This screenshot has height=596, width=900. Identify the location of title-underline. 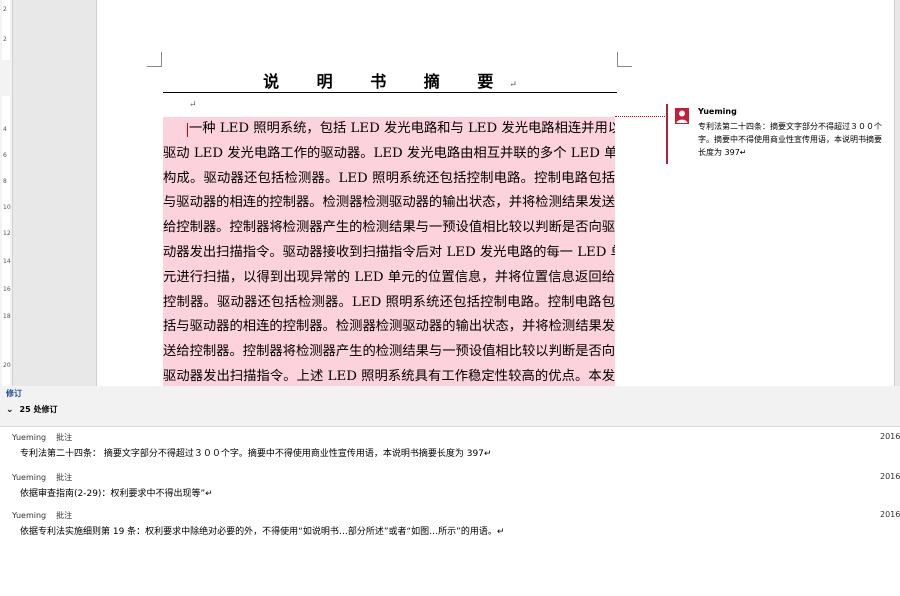
(390, 92).